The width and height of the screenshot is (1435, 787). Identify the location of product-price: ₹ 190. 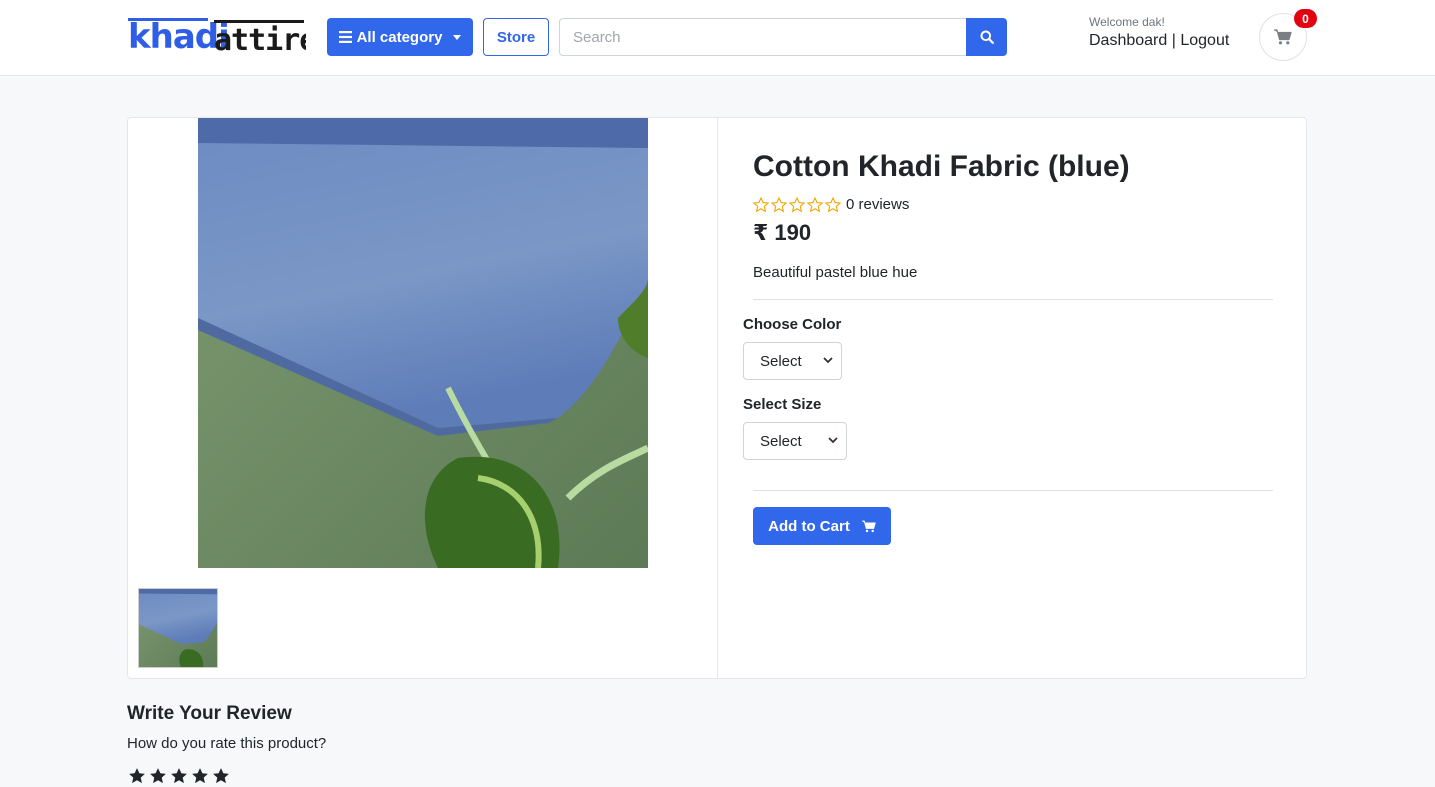
(782, 232).